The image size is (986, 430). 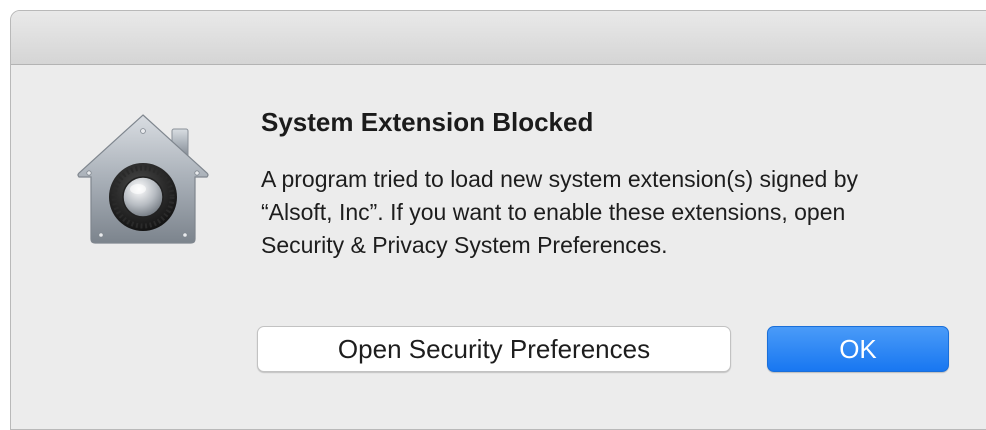 I want to click on open-security-preferences-button: Open Security Preferences, so click(x=494, y=349).